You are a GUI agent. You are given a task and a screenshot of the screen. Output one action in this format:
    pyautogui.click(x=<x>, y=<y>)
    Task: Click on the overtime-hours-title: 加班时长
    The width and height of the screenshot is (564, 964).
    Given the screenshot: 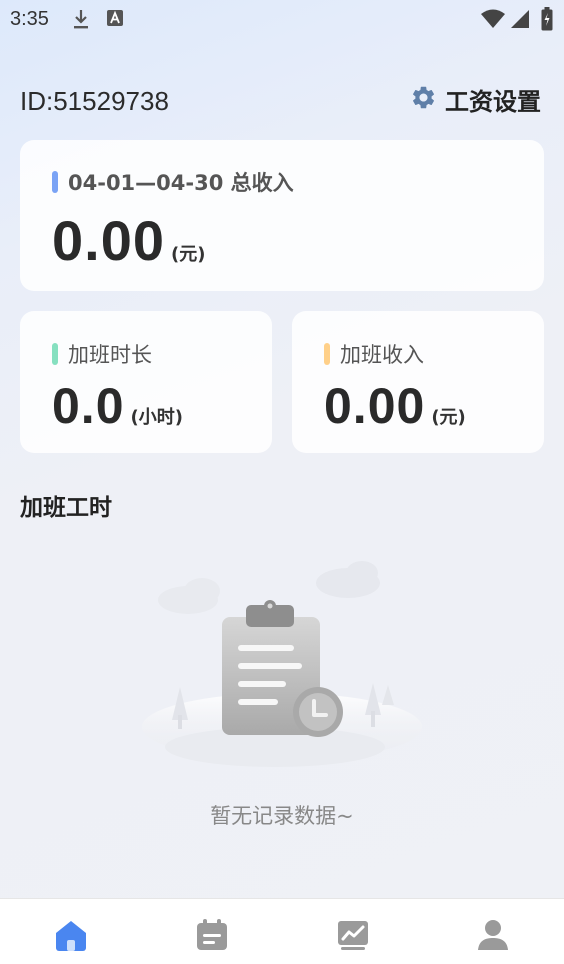 What is the action you would take?
    pyautogui.click(x=102, y=354)
    